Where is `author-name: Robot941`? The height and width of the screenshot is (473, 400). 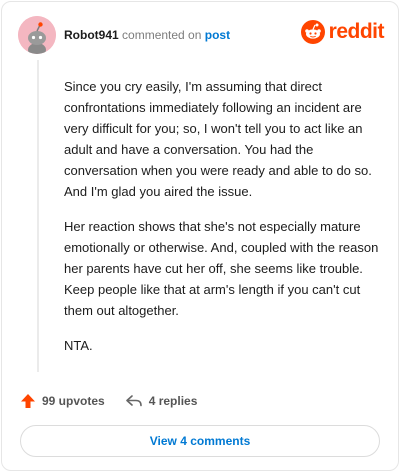
author-name: Robot941 is located at coordinates (91, 35).